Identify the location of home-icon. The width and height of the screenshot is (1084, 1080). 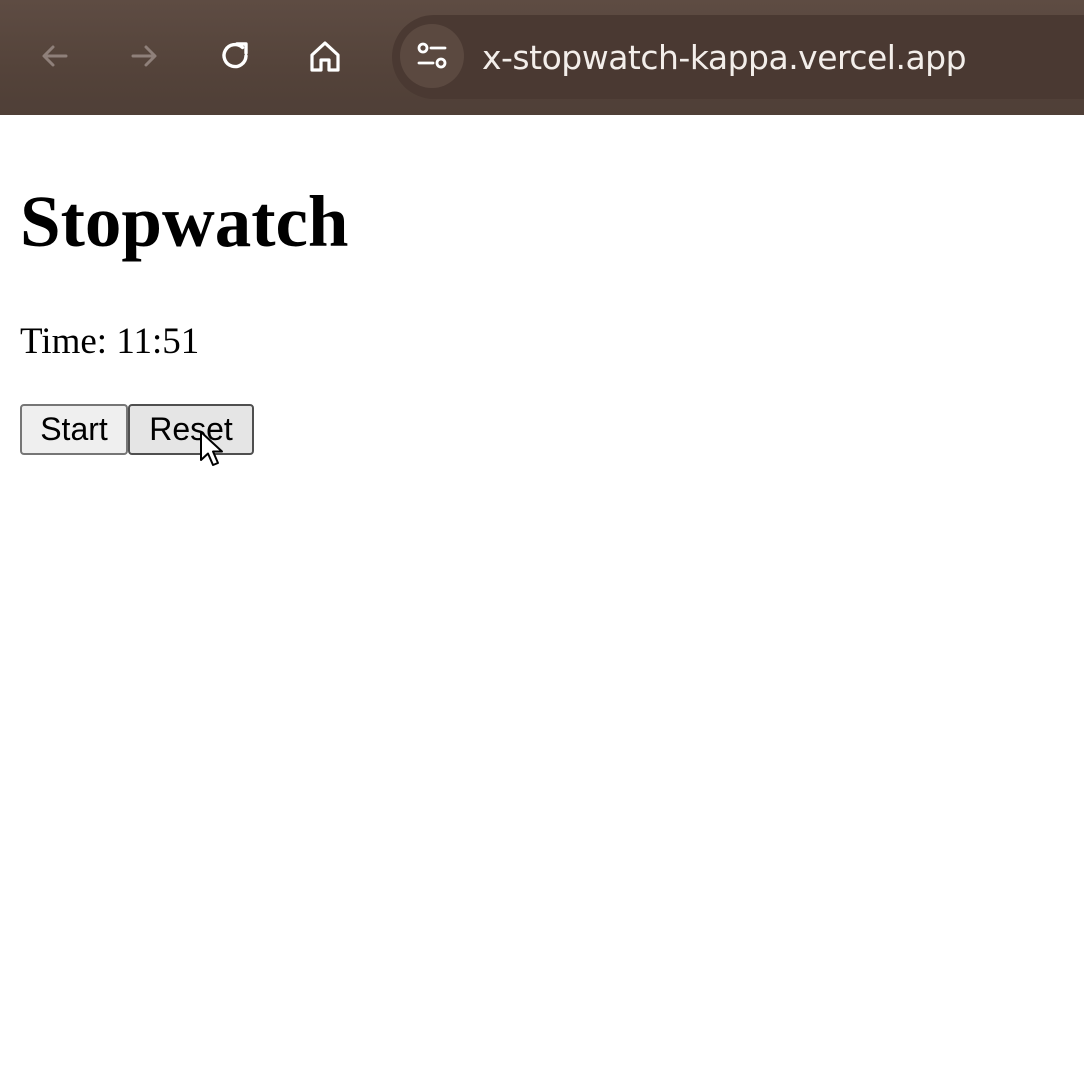
(325, 56).